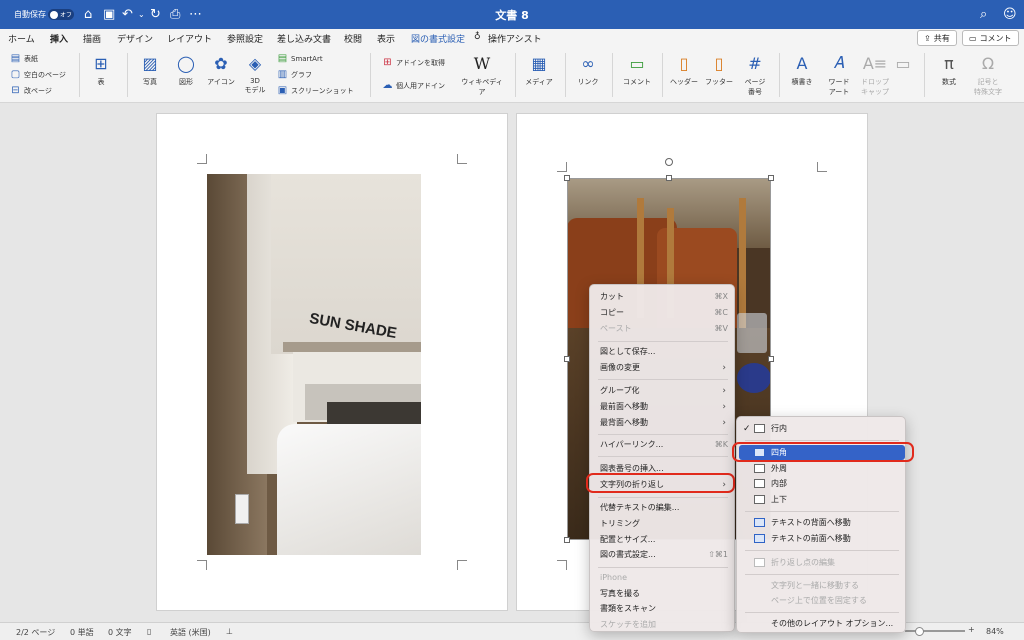 The image size is (1024, 640). Describe the element at coordinates (150, 70) in the screenshot. I see `photo-button: ▨ 写真` at that location.